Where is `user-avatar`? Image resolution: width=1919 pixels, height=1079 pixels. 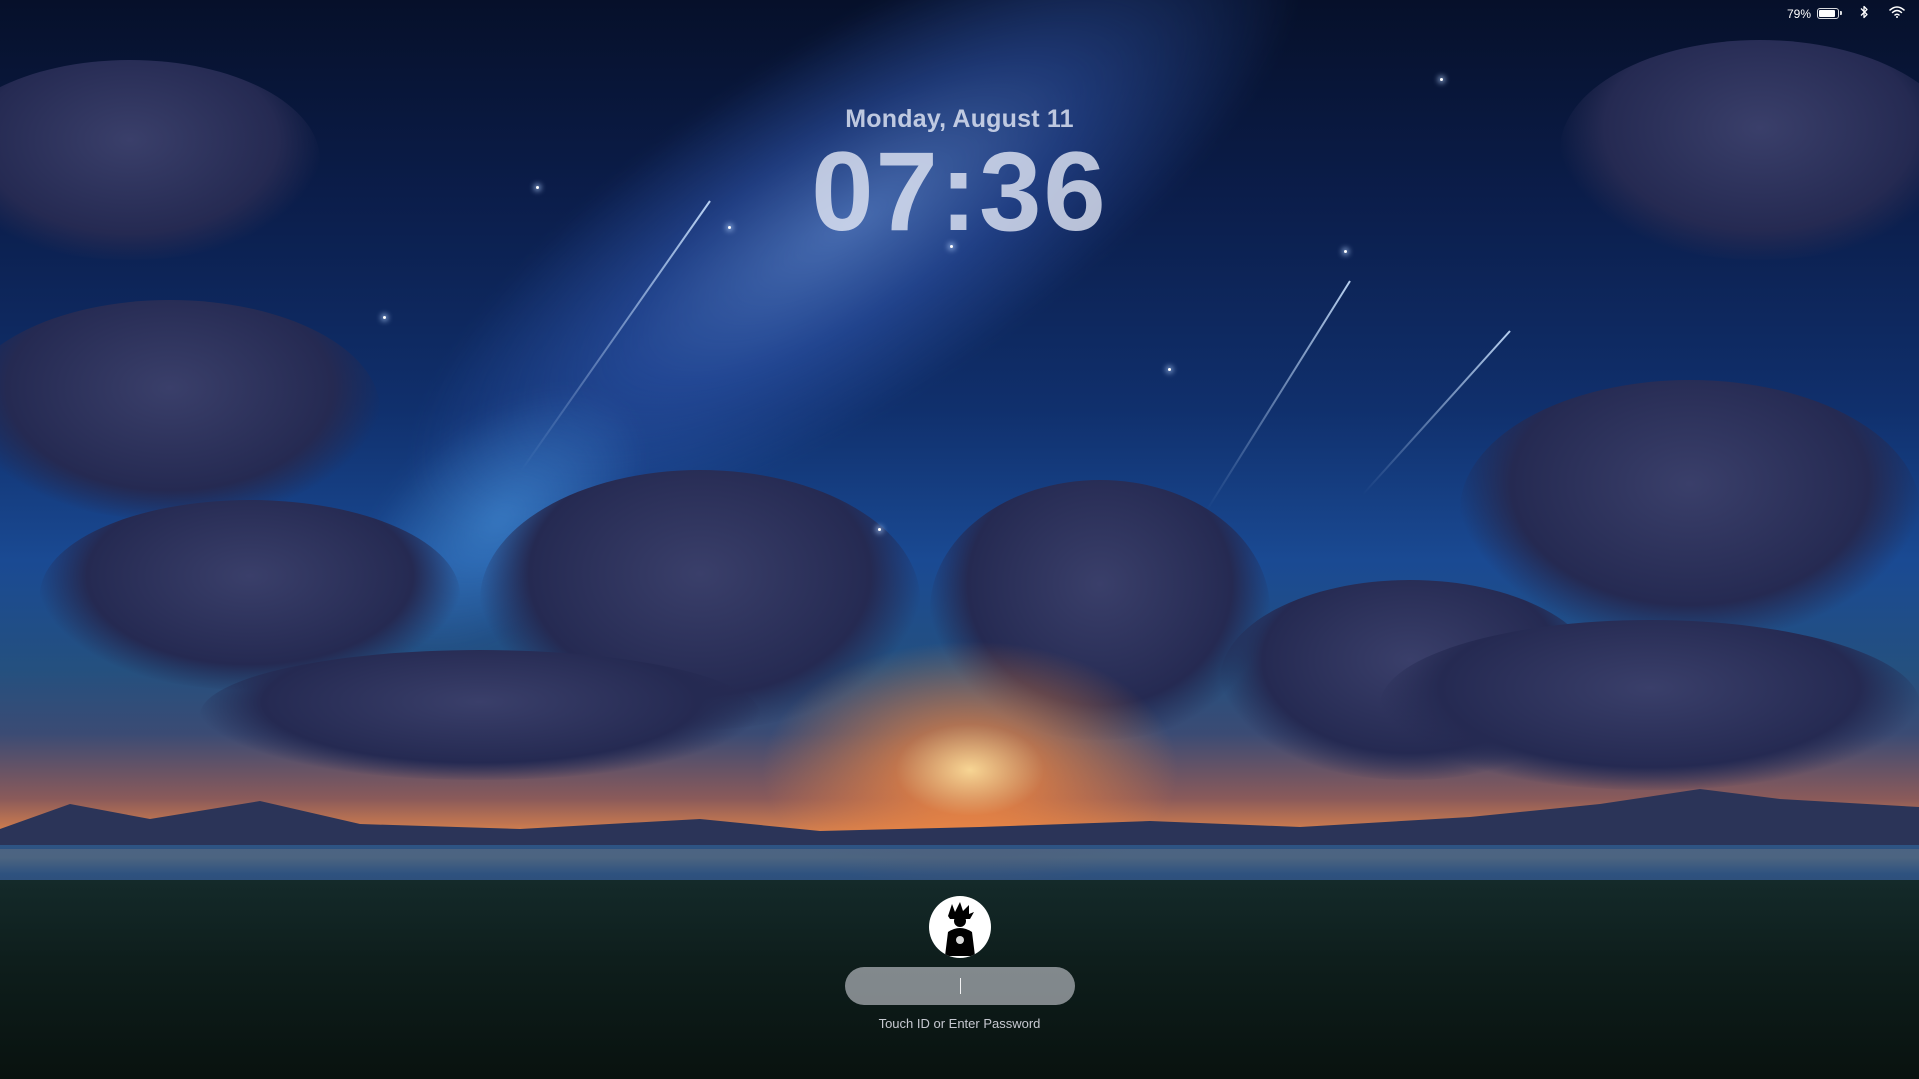 user-avatar is located at coordinates (959, 927).